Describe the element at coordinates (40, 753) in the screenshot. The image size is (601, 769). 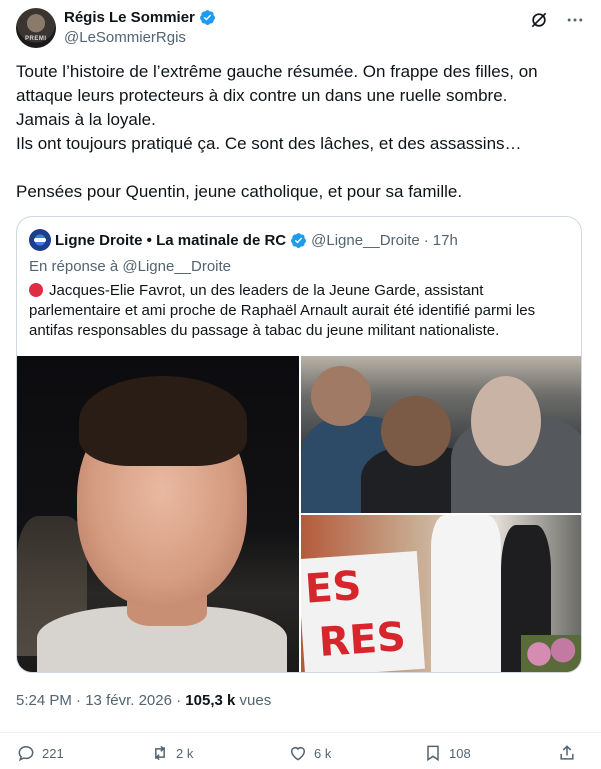
I see `reply-button: 221` at that location.